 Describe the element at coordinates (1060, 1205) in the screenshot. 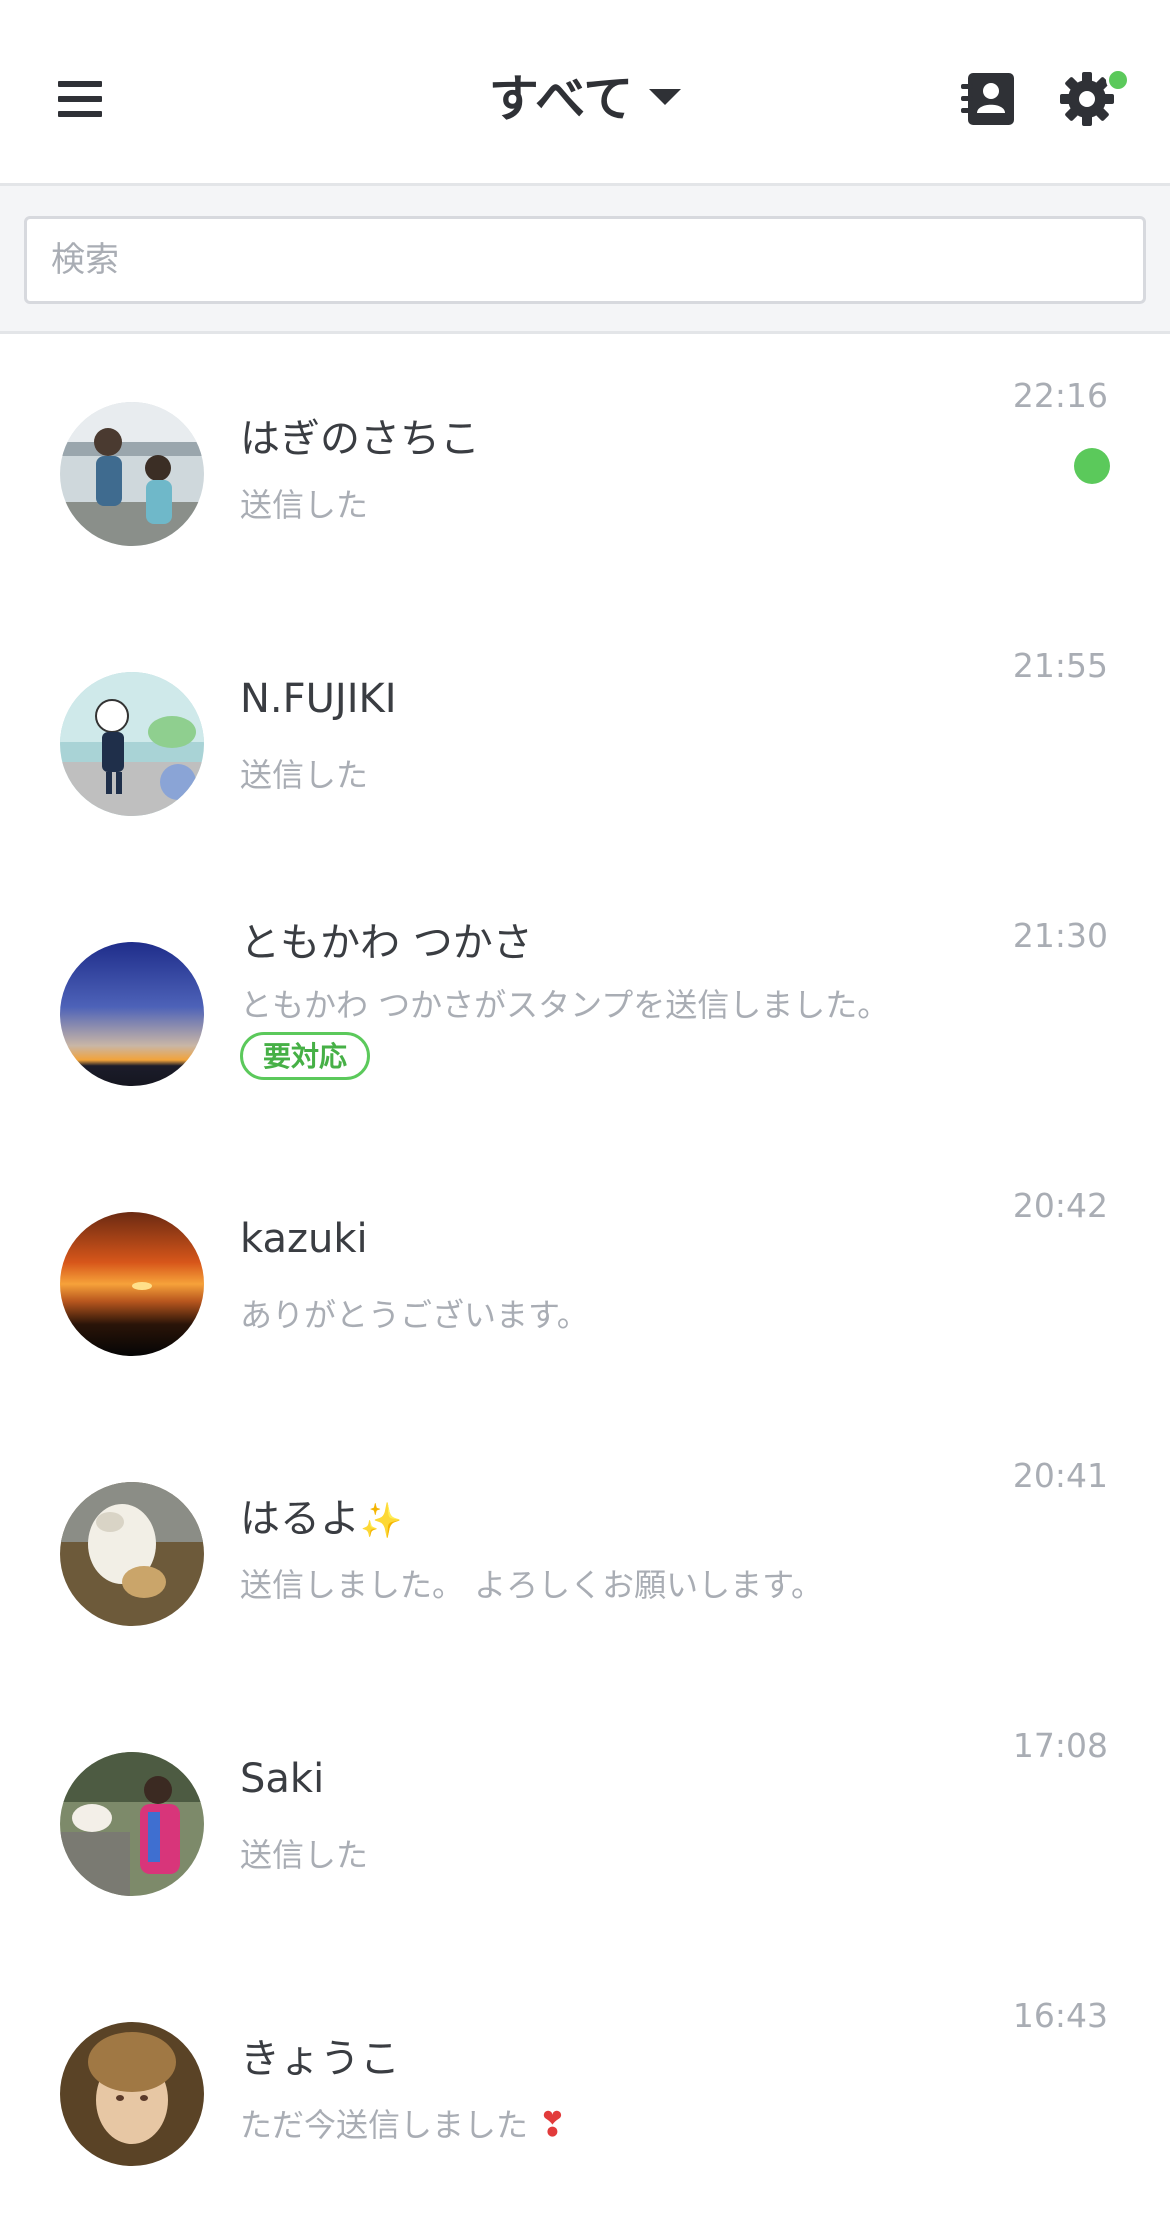

I see `chat-time: 20:42` at that location.